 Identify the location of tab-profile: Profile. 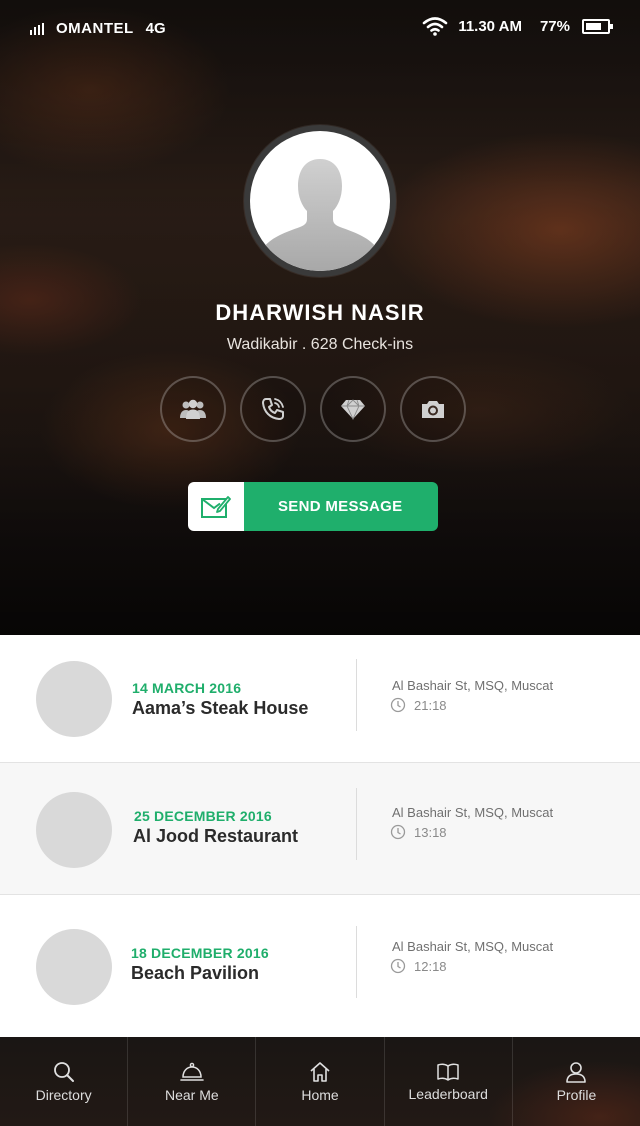
(576, 1081).